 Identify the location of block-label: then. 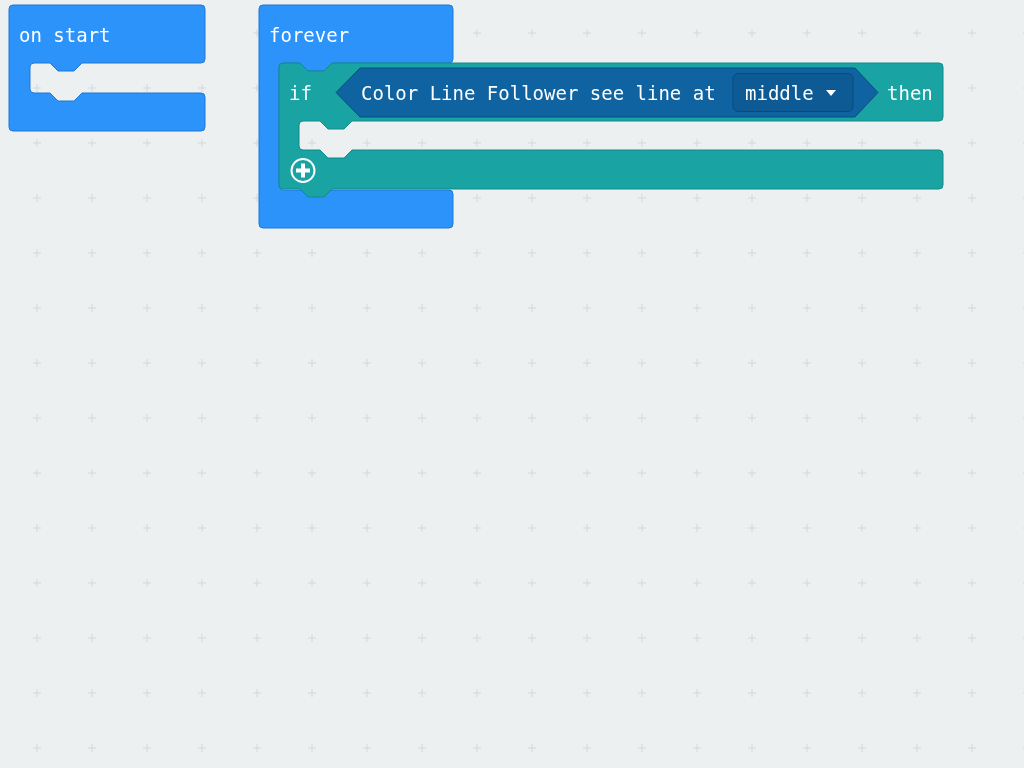
(910, 93).